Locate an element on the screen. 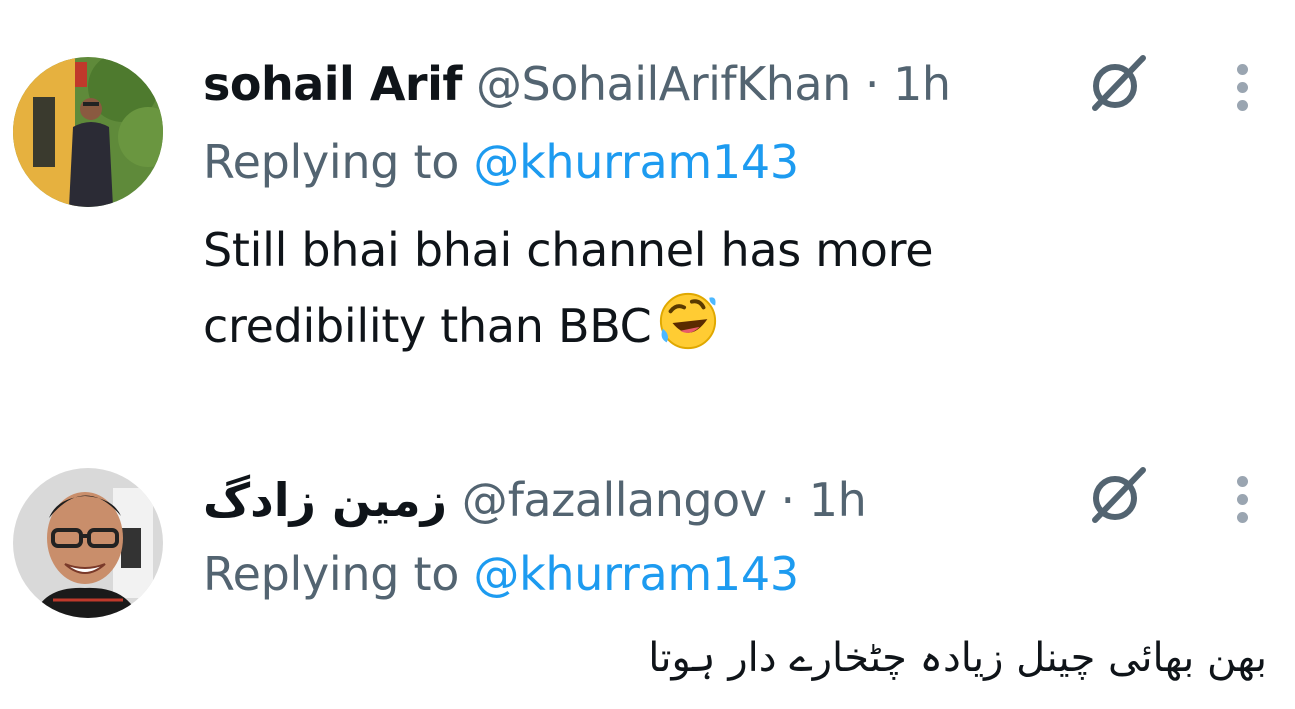 The width and height of the screenshot is (1295, 709). user-handle: @fazallangov is located at coordinates (614, 500).